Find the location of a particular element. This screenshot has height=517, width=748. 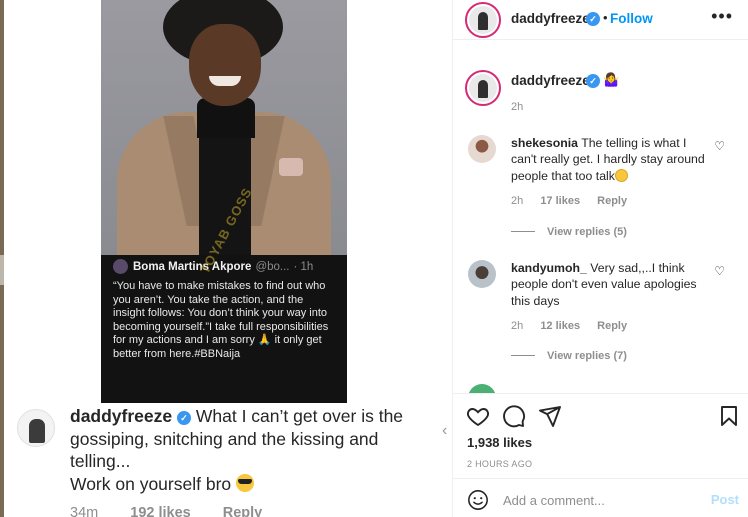

post-header: daddyfreeze ✓ • Follow ••• is located at coordinates (600, 20).